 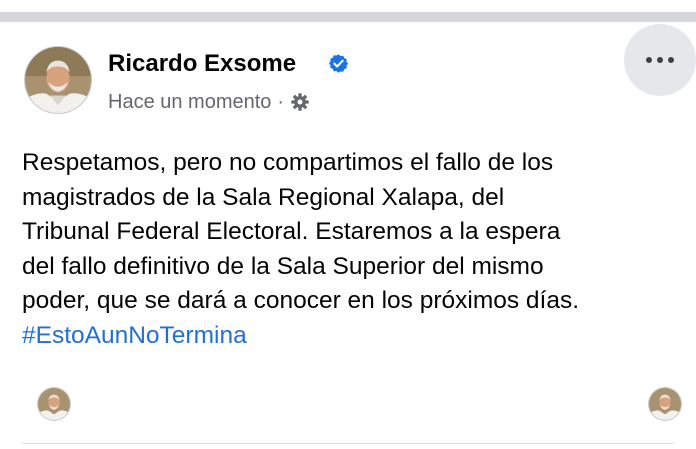 I want to click on author-avatar, so click(x=58, y=80).